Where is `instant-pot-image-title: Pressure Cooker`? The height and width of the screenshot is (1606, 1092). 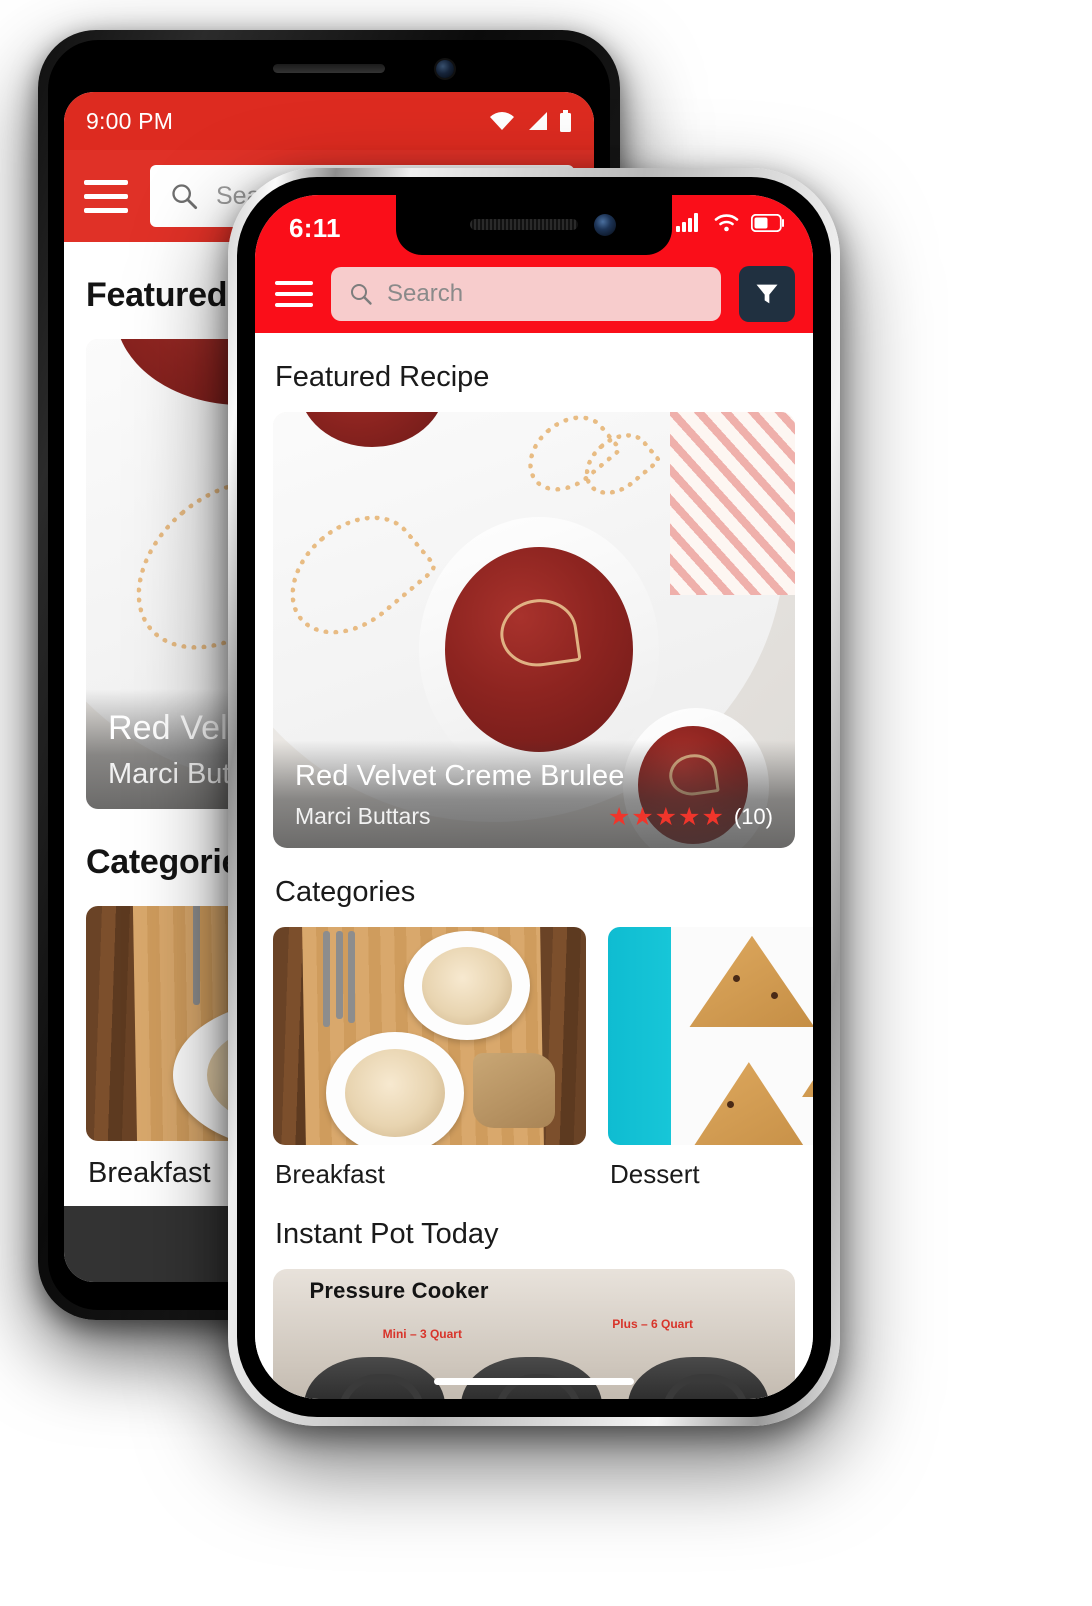 instant-pot-image-title: Pressure Cooker is located at coordinates (399, 1290).